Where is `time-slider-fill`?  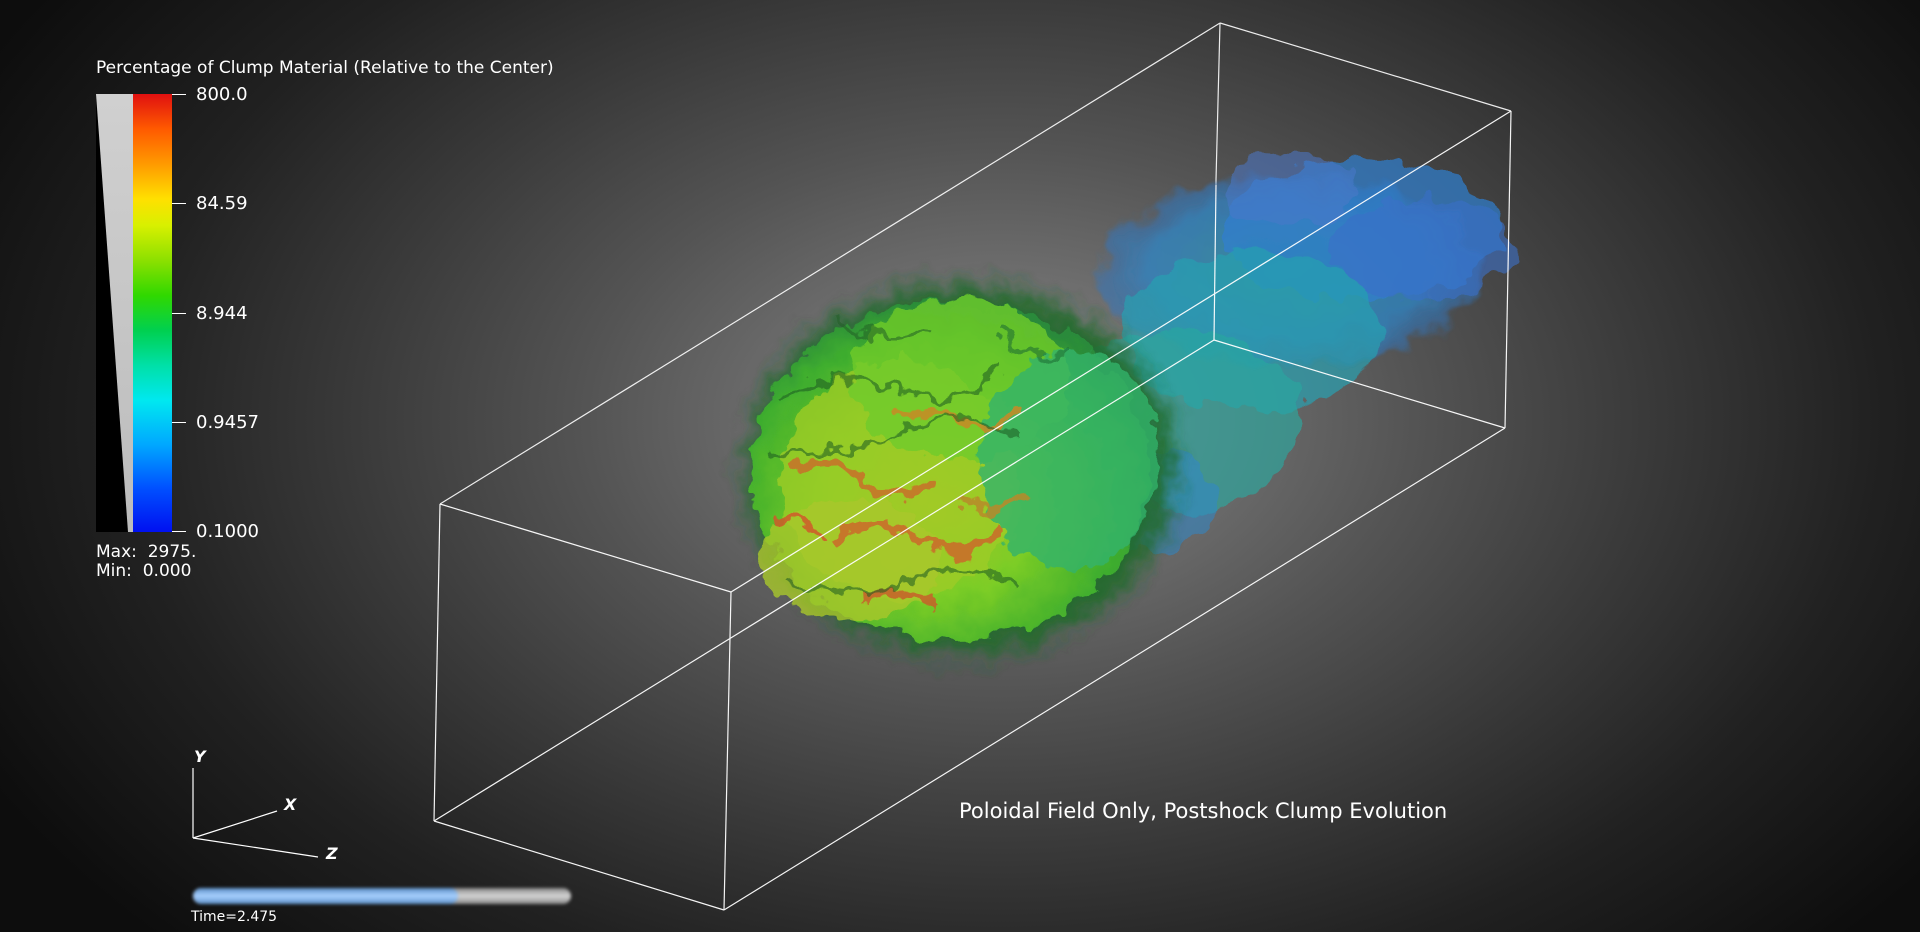
time-slider-fill is located at coordinates (325, 896).